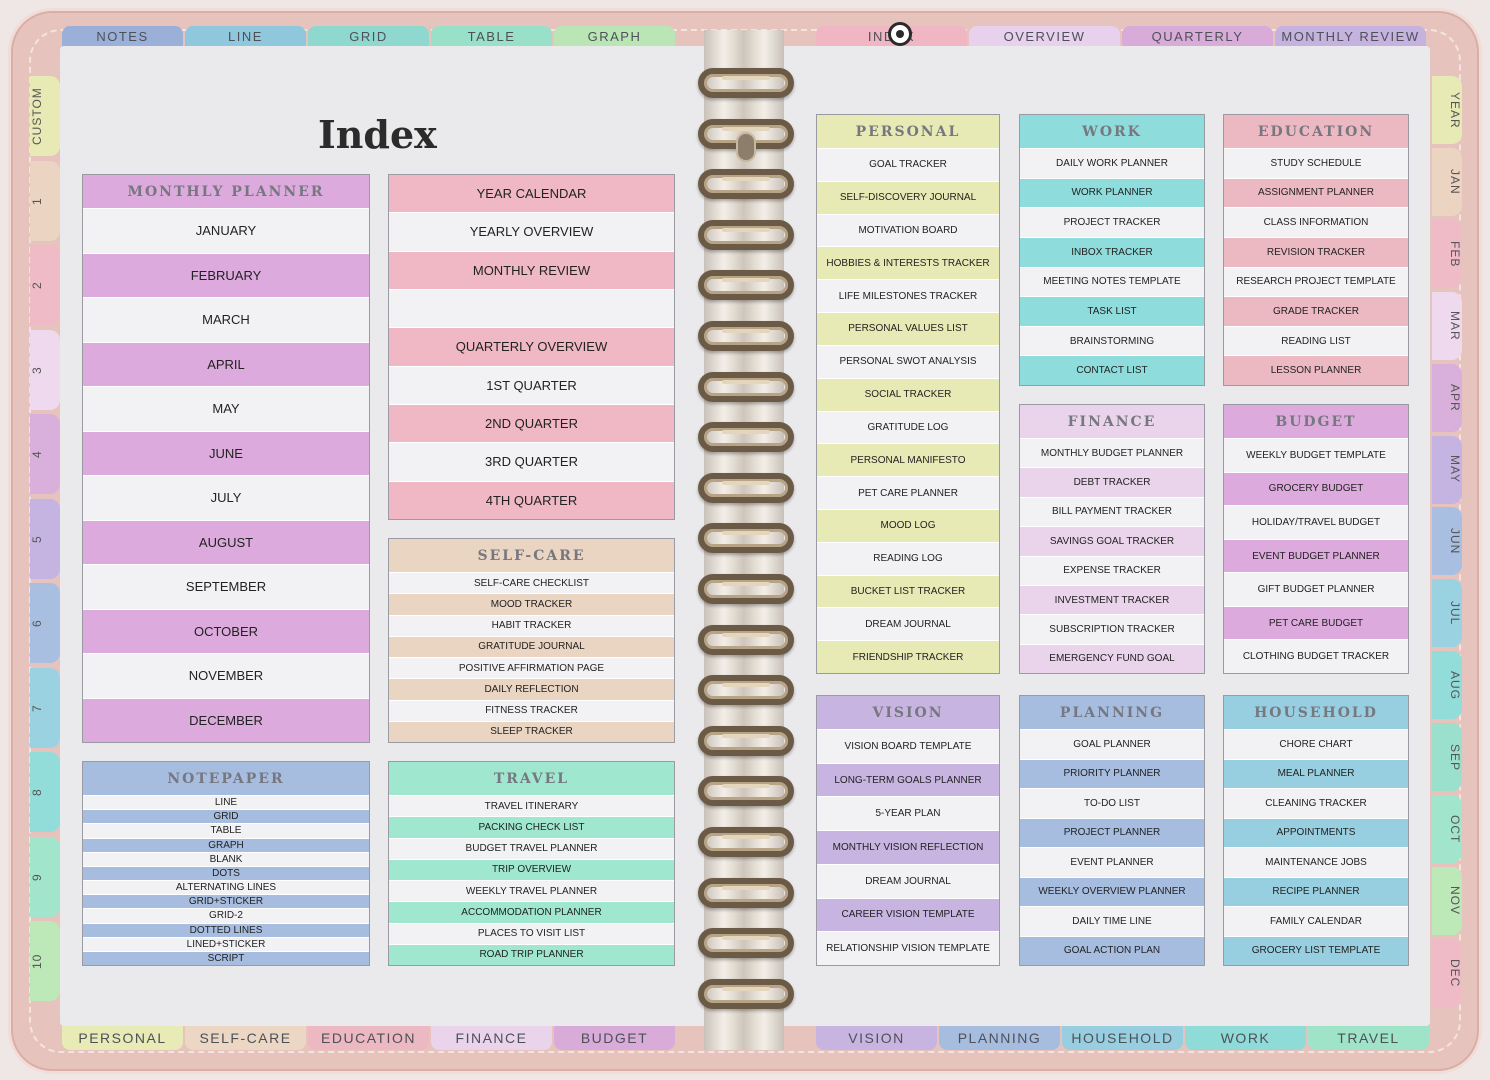 This screenshot has height=1080, width=1490. What do you see at coordinates (908, 592) in the screenshot?
I see `index-link-bucket-list-tracker: BUCKET LIST TRACKER` at bounding box center [908, 592].